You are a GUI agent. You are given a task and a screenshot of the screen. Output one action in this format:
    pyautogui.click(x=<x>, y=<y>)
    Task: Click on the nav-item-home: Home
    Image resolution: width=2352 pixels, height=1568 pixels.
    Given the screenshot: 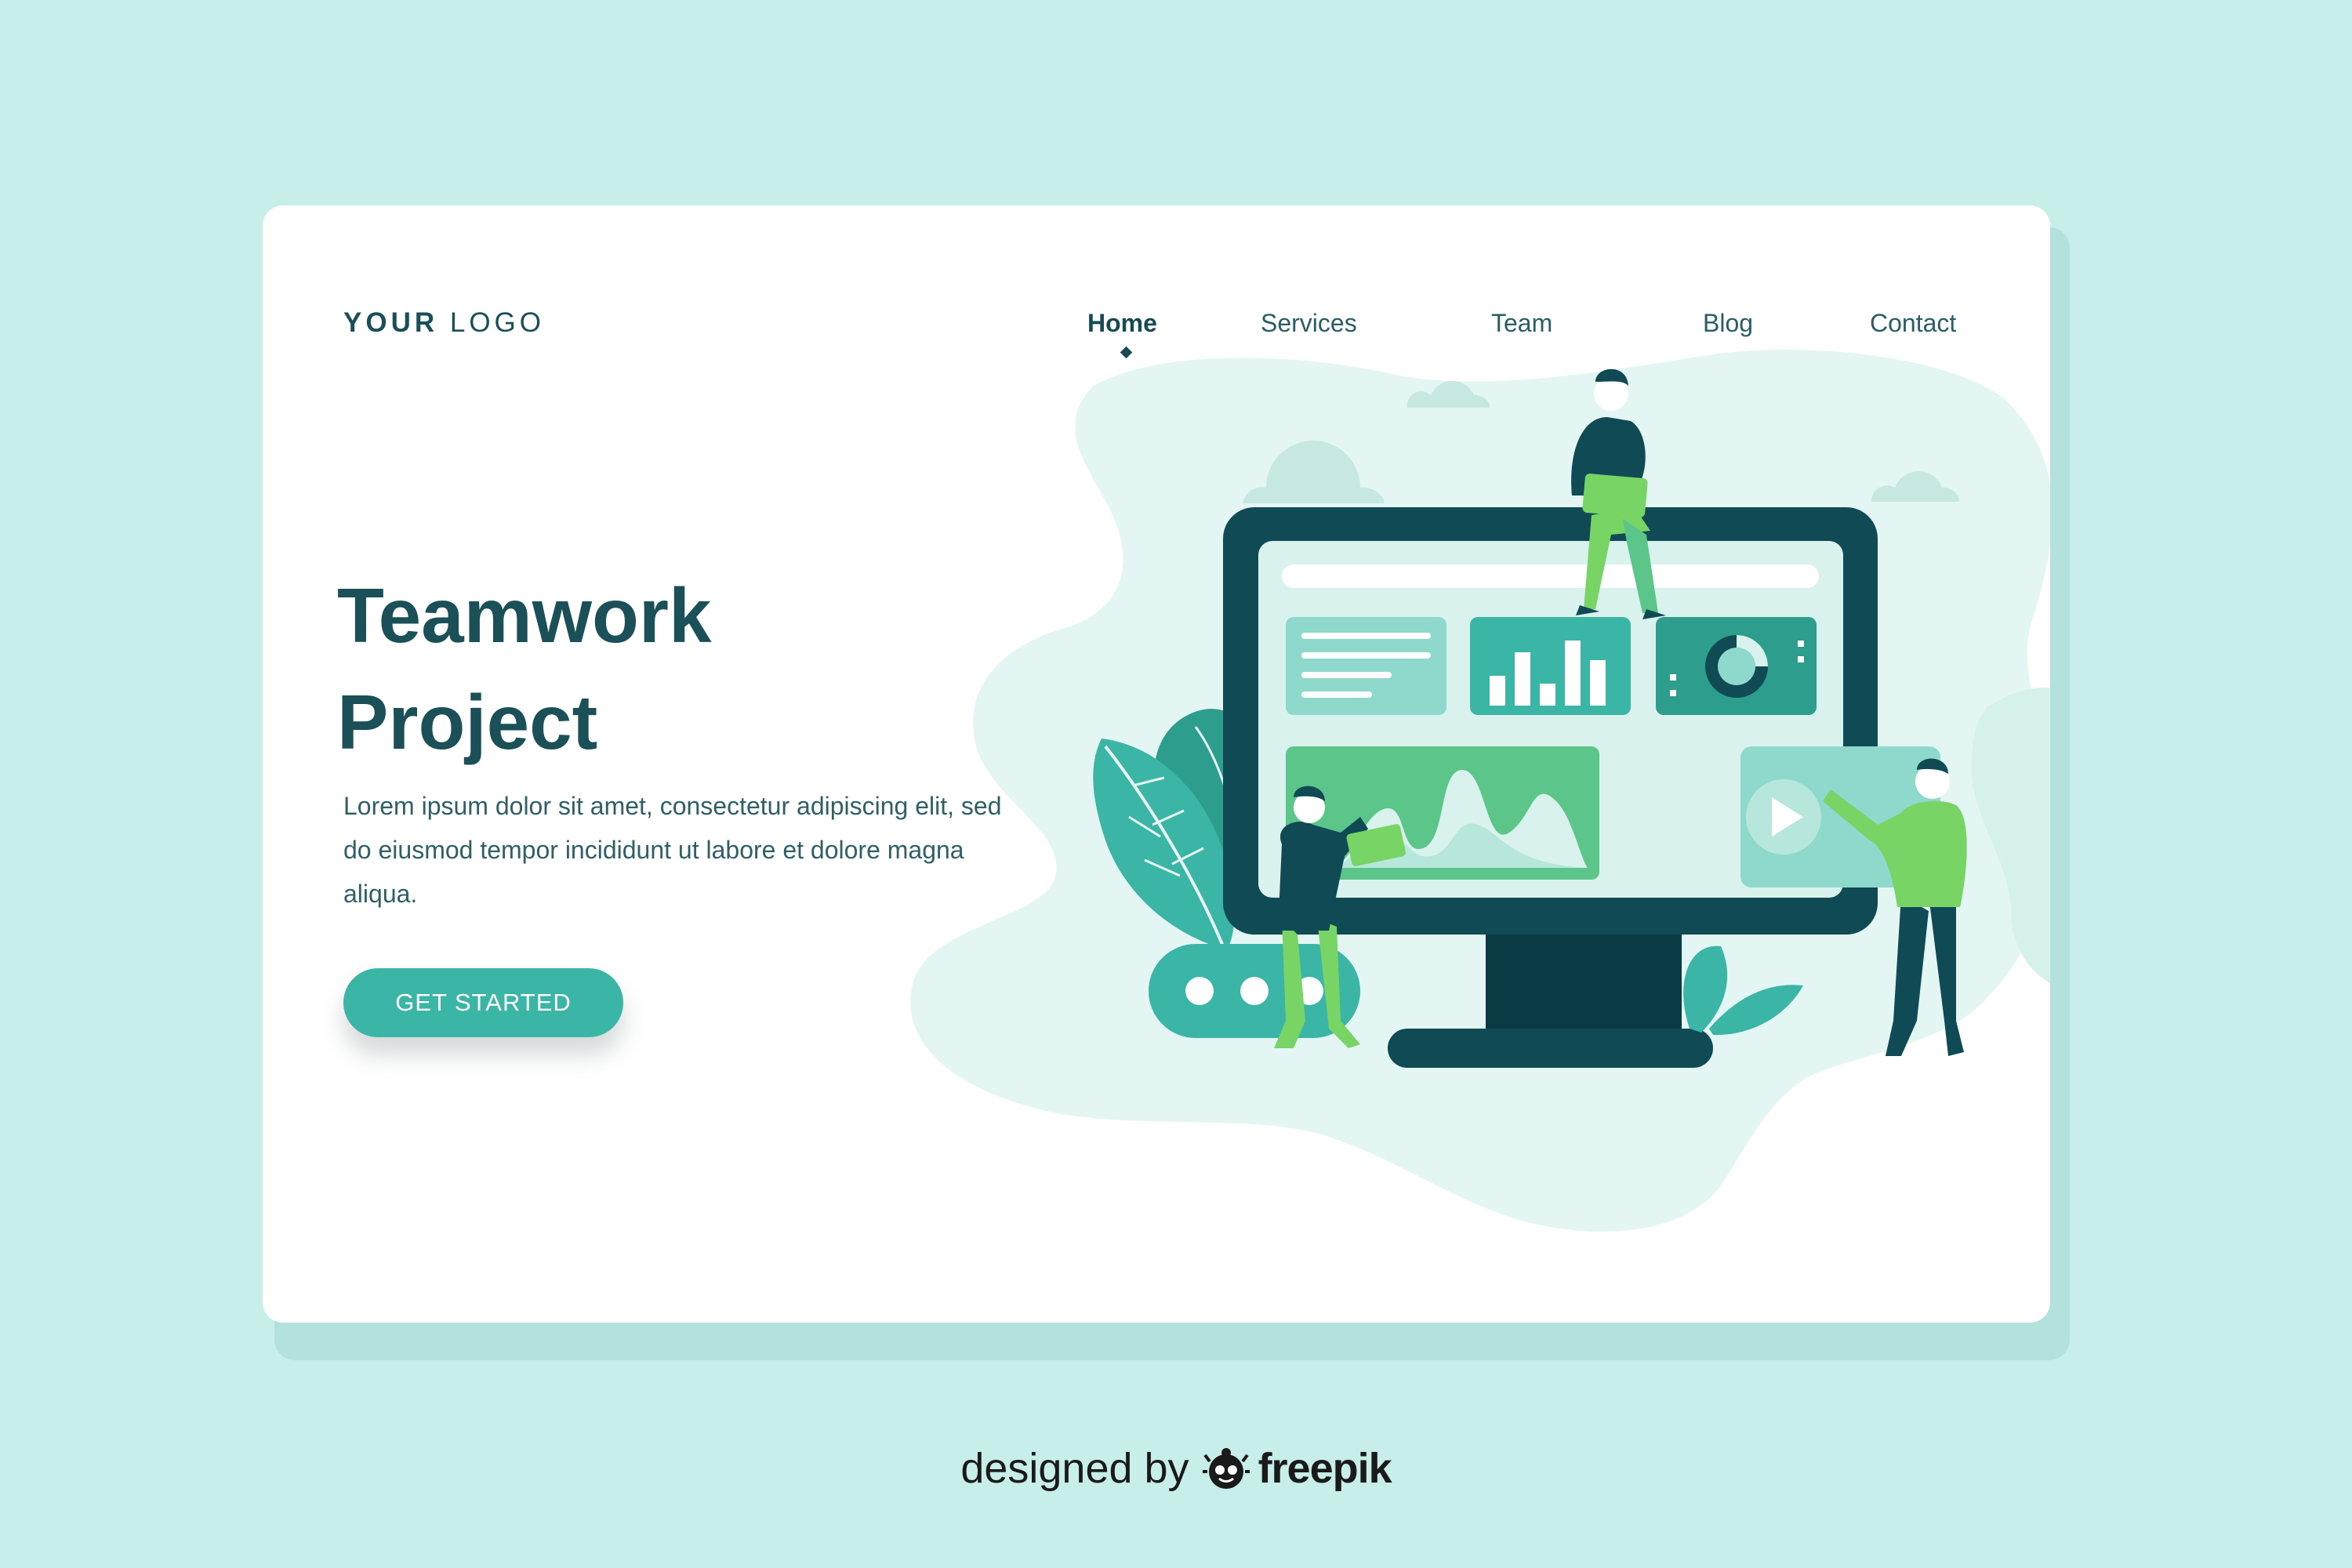 What is the action you would take?
    pyautogui.click(x=1122, y=323)
    